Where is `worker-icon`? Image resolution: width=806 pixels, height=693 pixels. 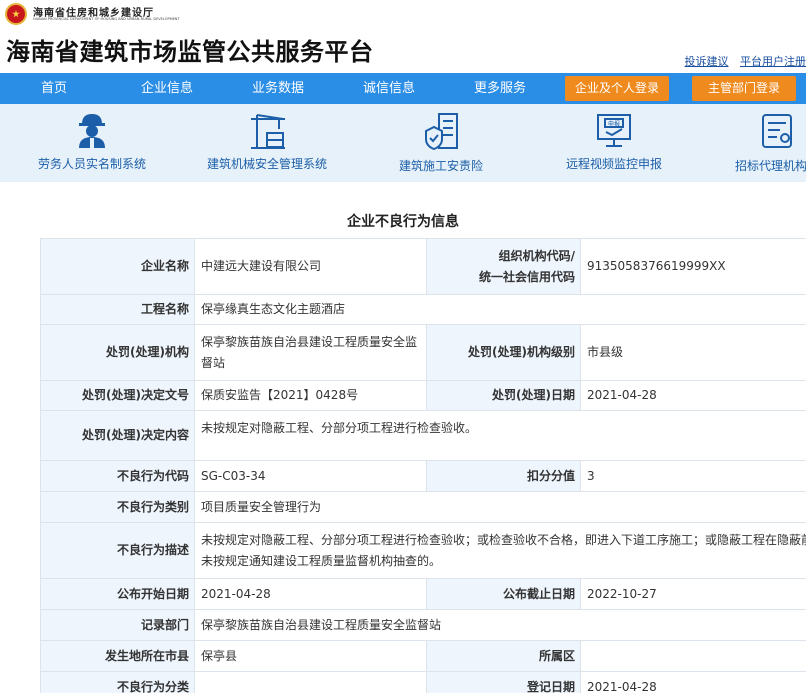 worker-icon is located at coordinates (92, 131).